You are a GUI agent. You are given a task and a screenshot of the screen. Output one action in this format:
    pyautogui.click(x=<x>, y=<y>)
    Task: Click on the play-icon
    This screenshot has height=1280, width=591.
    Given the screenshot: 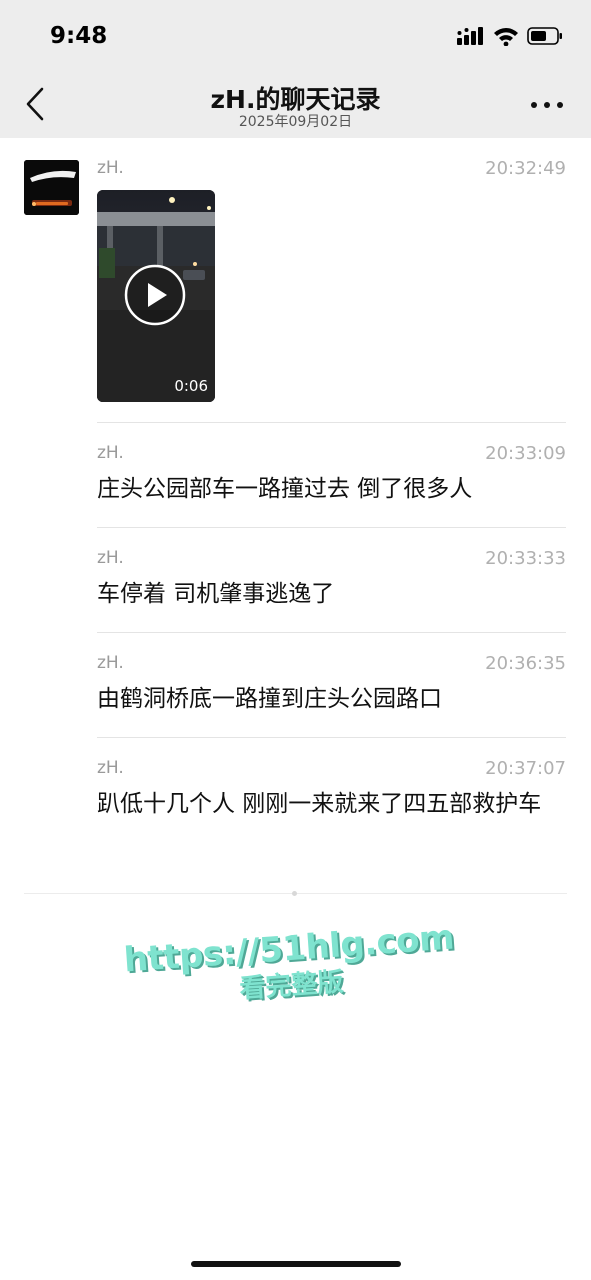 What is the action you would take?
    pyautogui.click(x=155, y=295)
    